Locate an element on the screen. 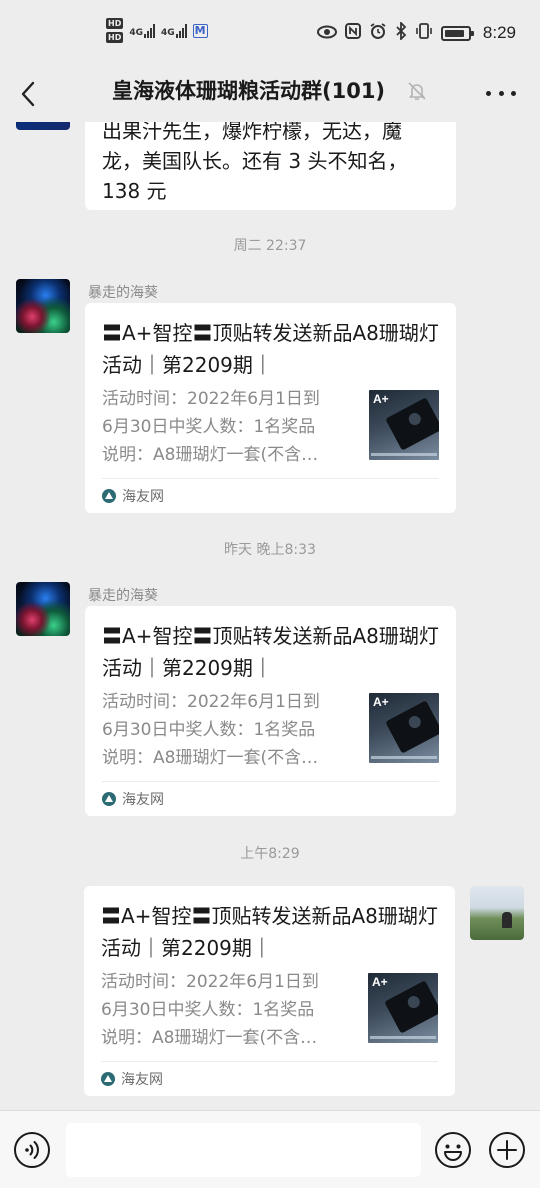 Image resolution: width=540 pixels, height=1188 pixels. chat-header: 皇海液体珊瑚粮活动群(101) is located at coordinates (270, 94).